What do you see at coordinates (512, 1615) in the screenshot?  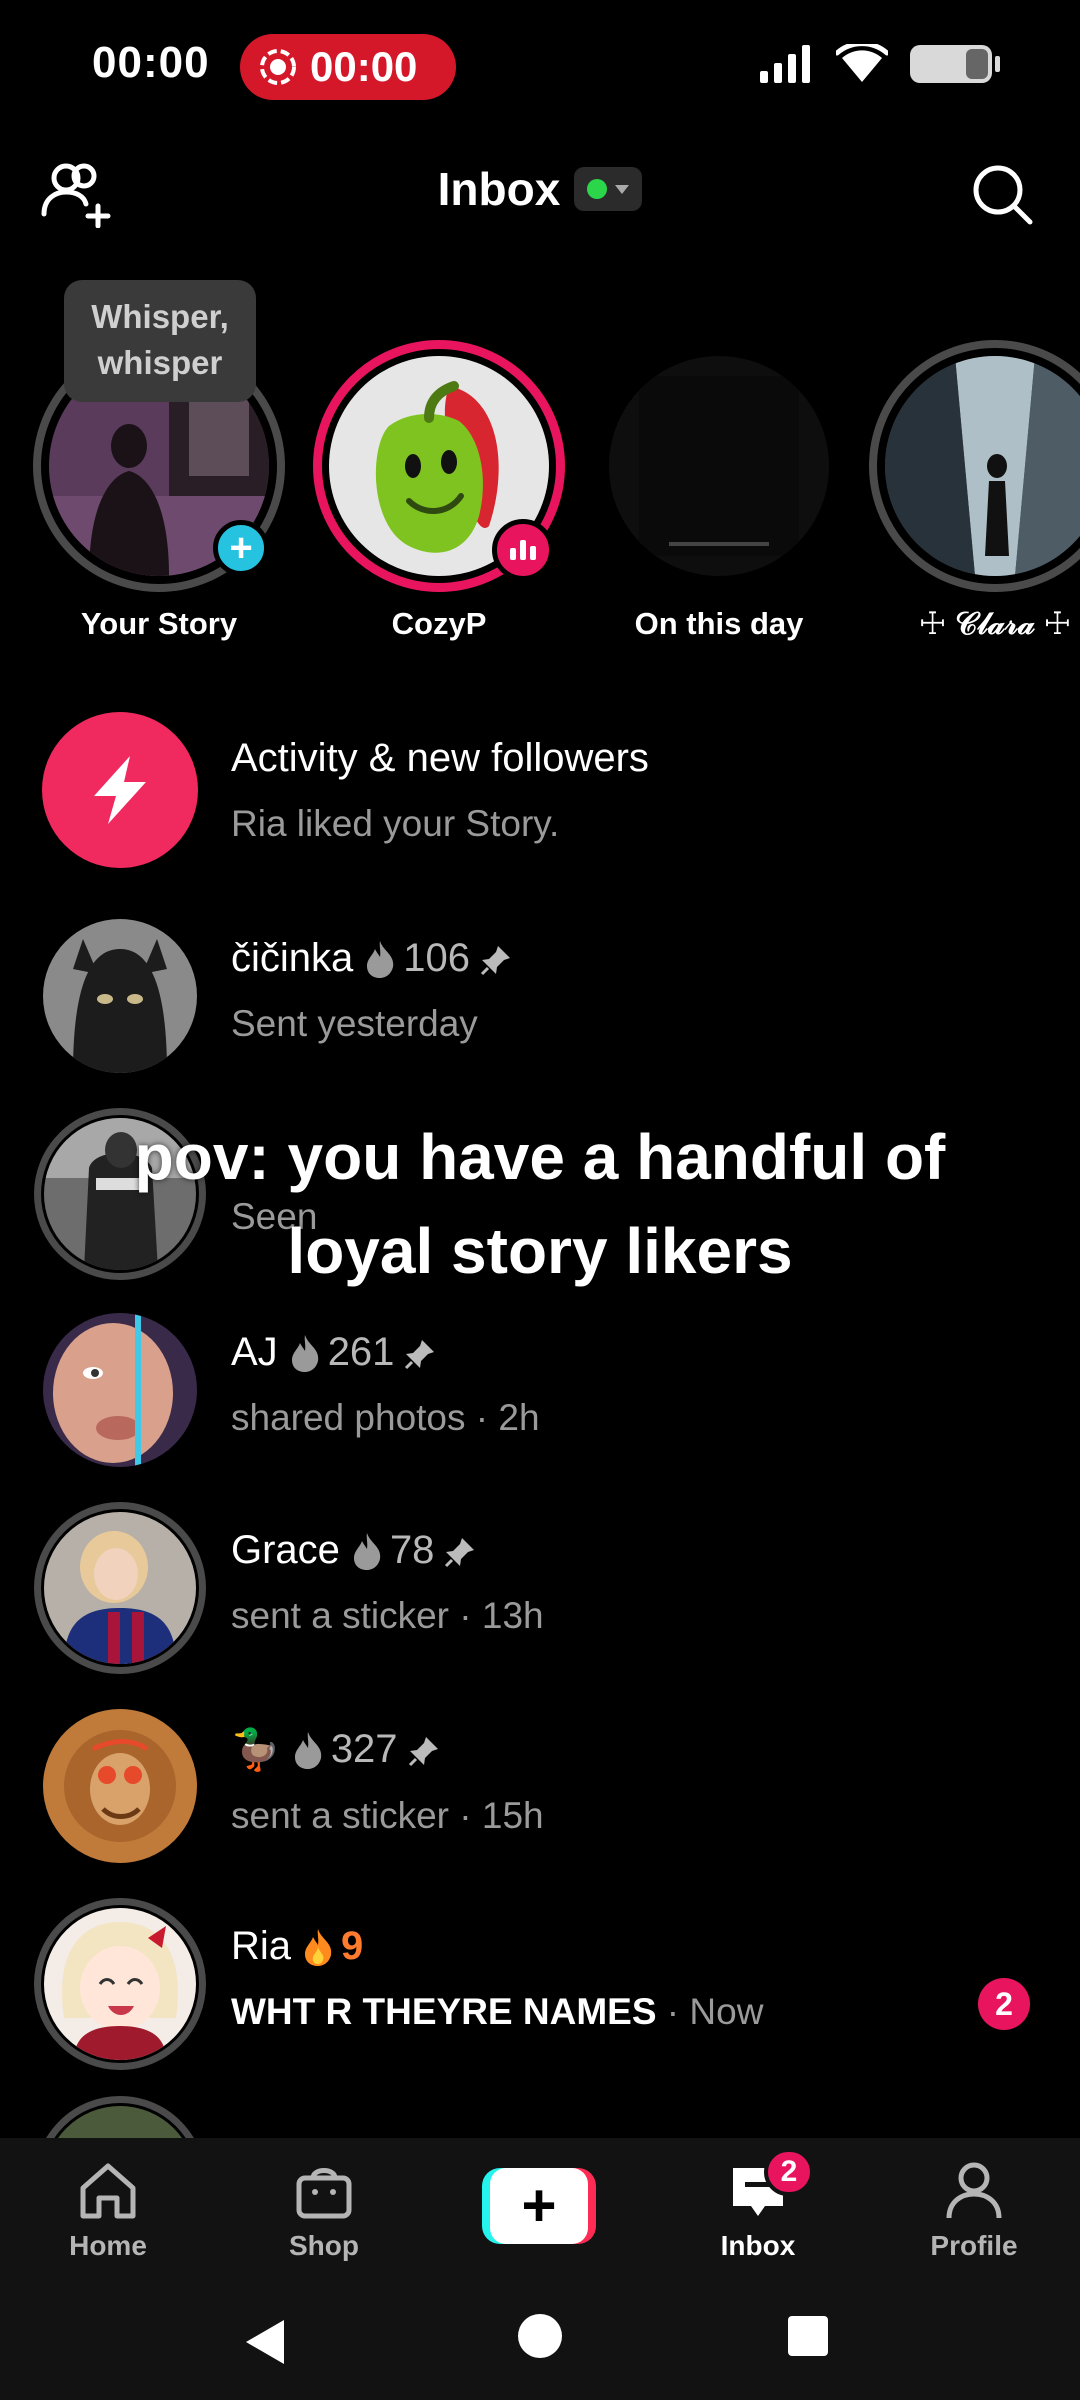 I see `message-time: 13h` at bounding box center [512, 1615].